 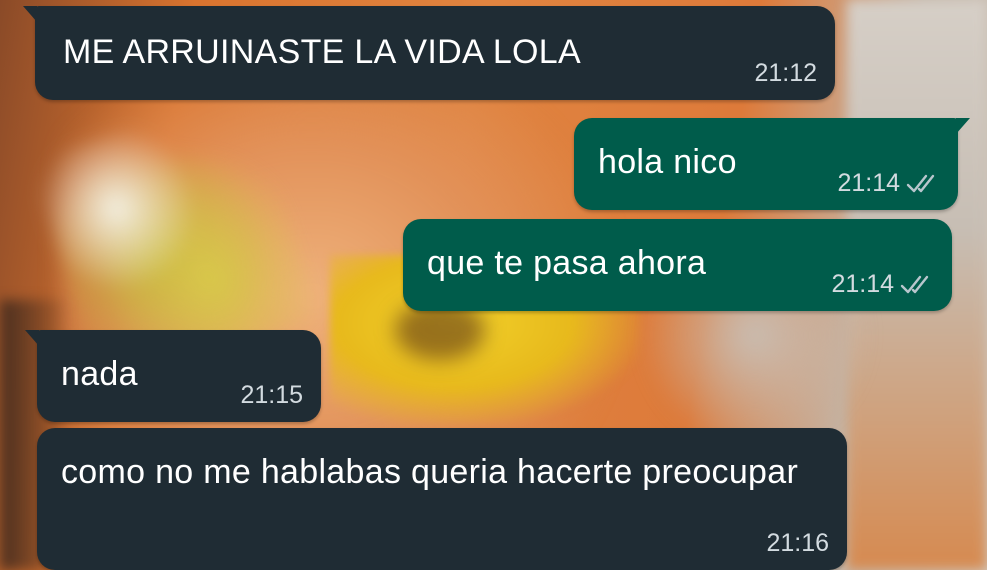 I want to click on message-text: ME ARRUINASTE LA VIDA LOLA, so click(x=322, y=52).